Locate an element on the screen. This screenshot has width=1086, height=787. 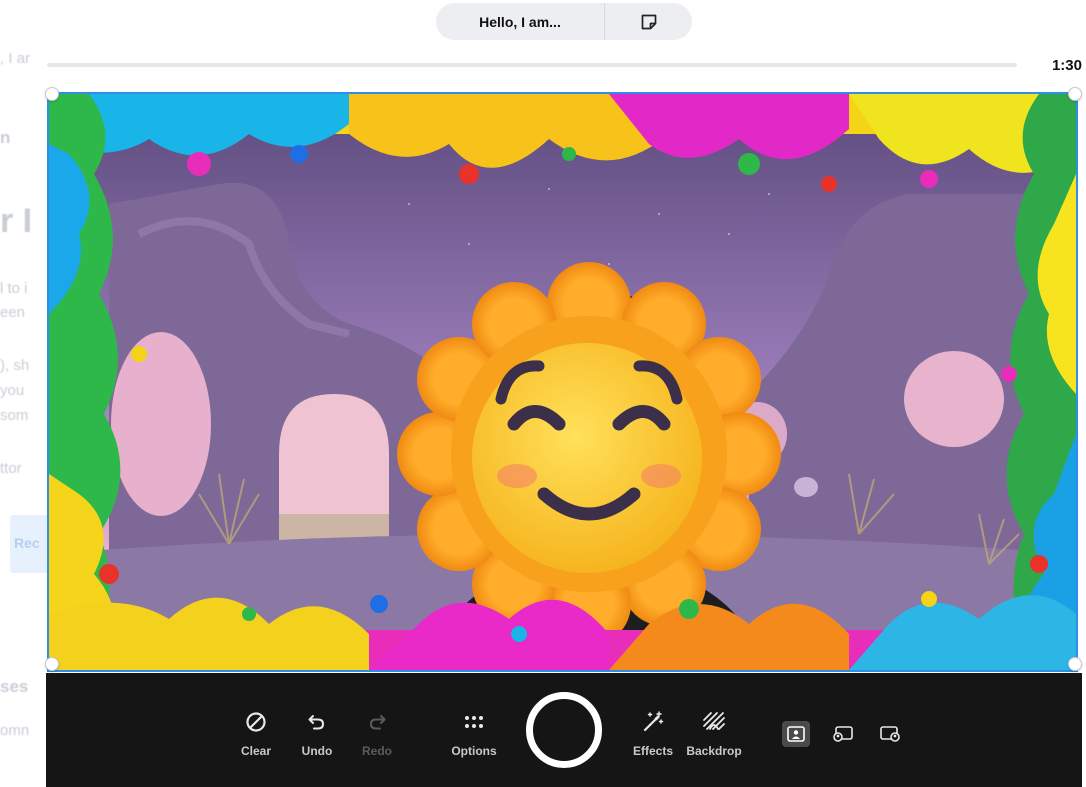
bg-text-line: een is located at coordinates (13, 312).